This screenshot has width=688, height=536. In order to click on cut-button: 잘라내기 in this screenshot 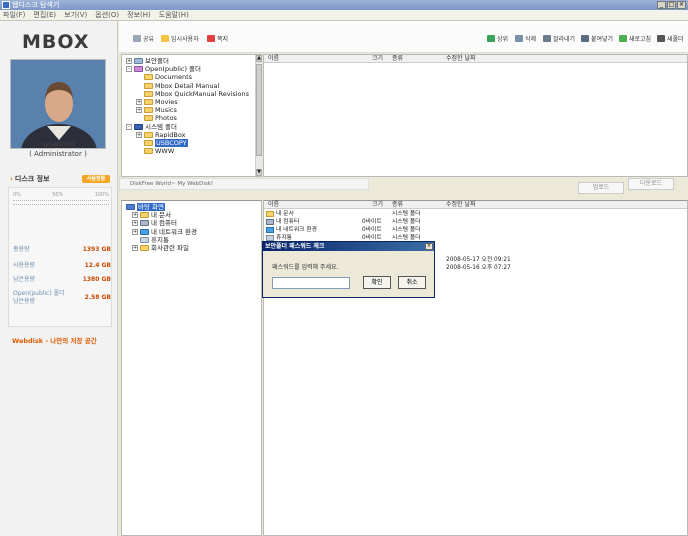, I will do `click(559, 38)`.